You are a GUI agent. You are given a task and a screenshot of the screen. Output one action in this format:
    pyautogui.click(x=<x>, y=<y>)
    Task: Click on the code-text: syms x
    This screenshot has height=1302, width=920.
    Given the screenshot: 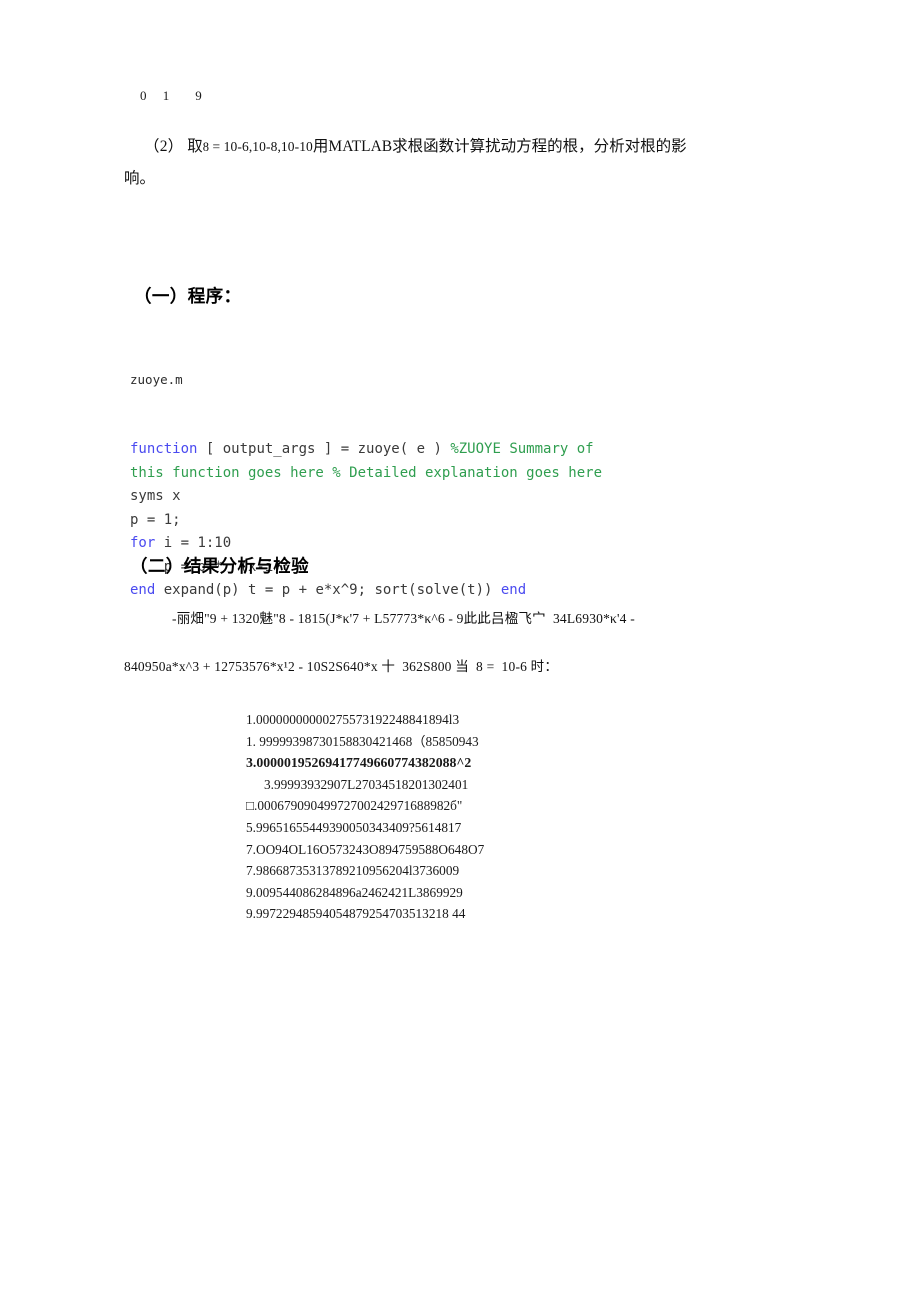 What is the action you would take?
    pyautogui.click(x=155, y=496)
    